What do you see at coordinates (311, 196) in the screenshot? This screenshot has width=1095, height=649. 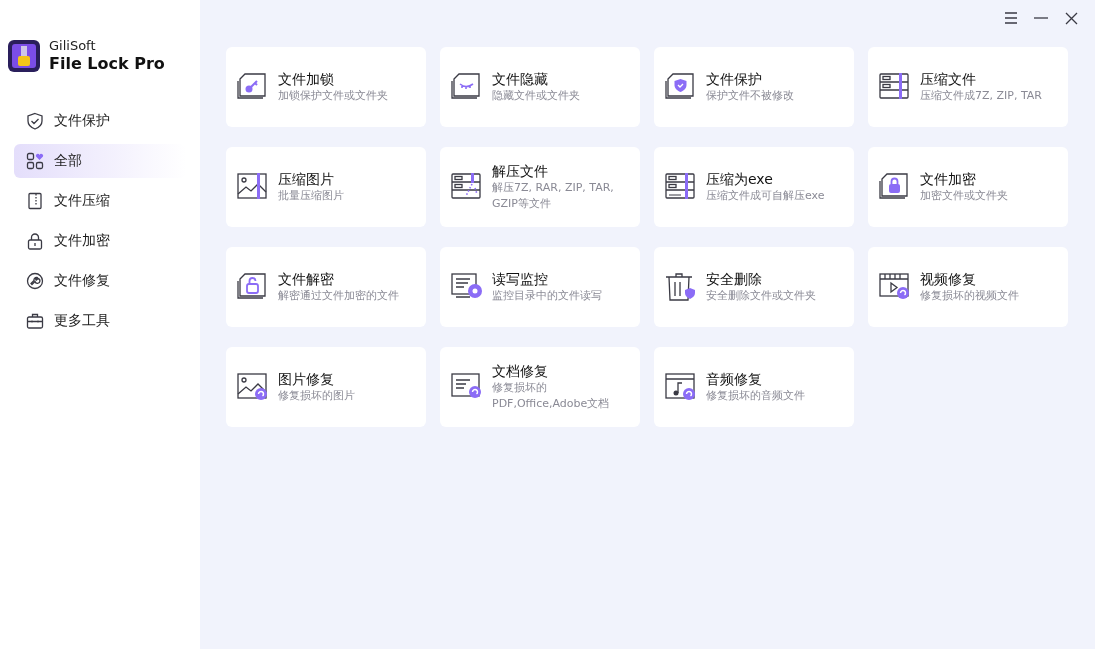 I see `tool-description: 批量压缩图片` at bounding box center [311, 196].